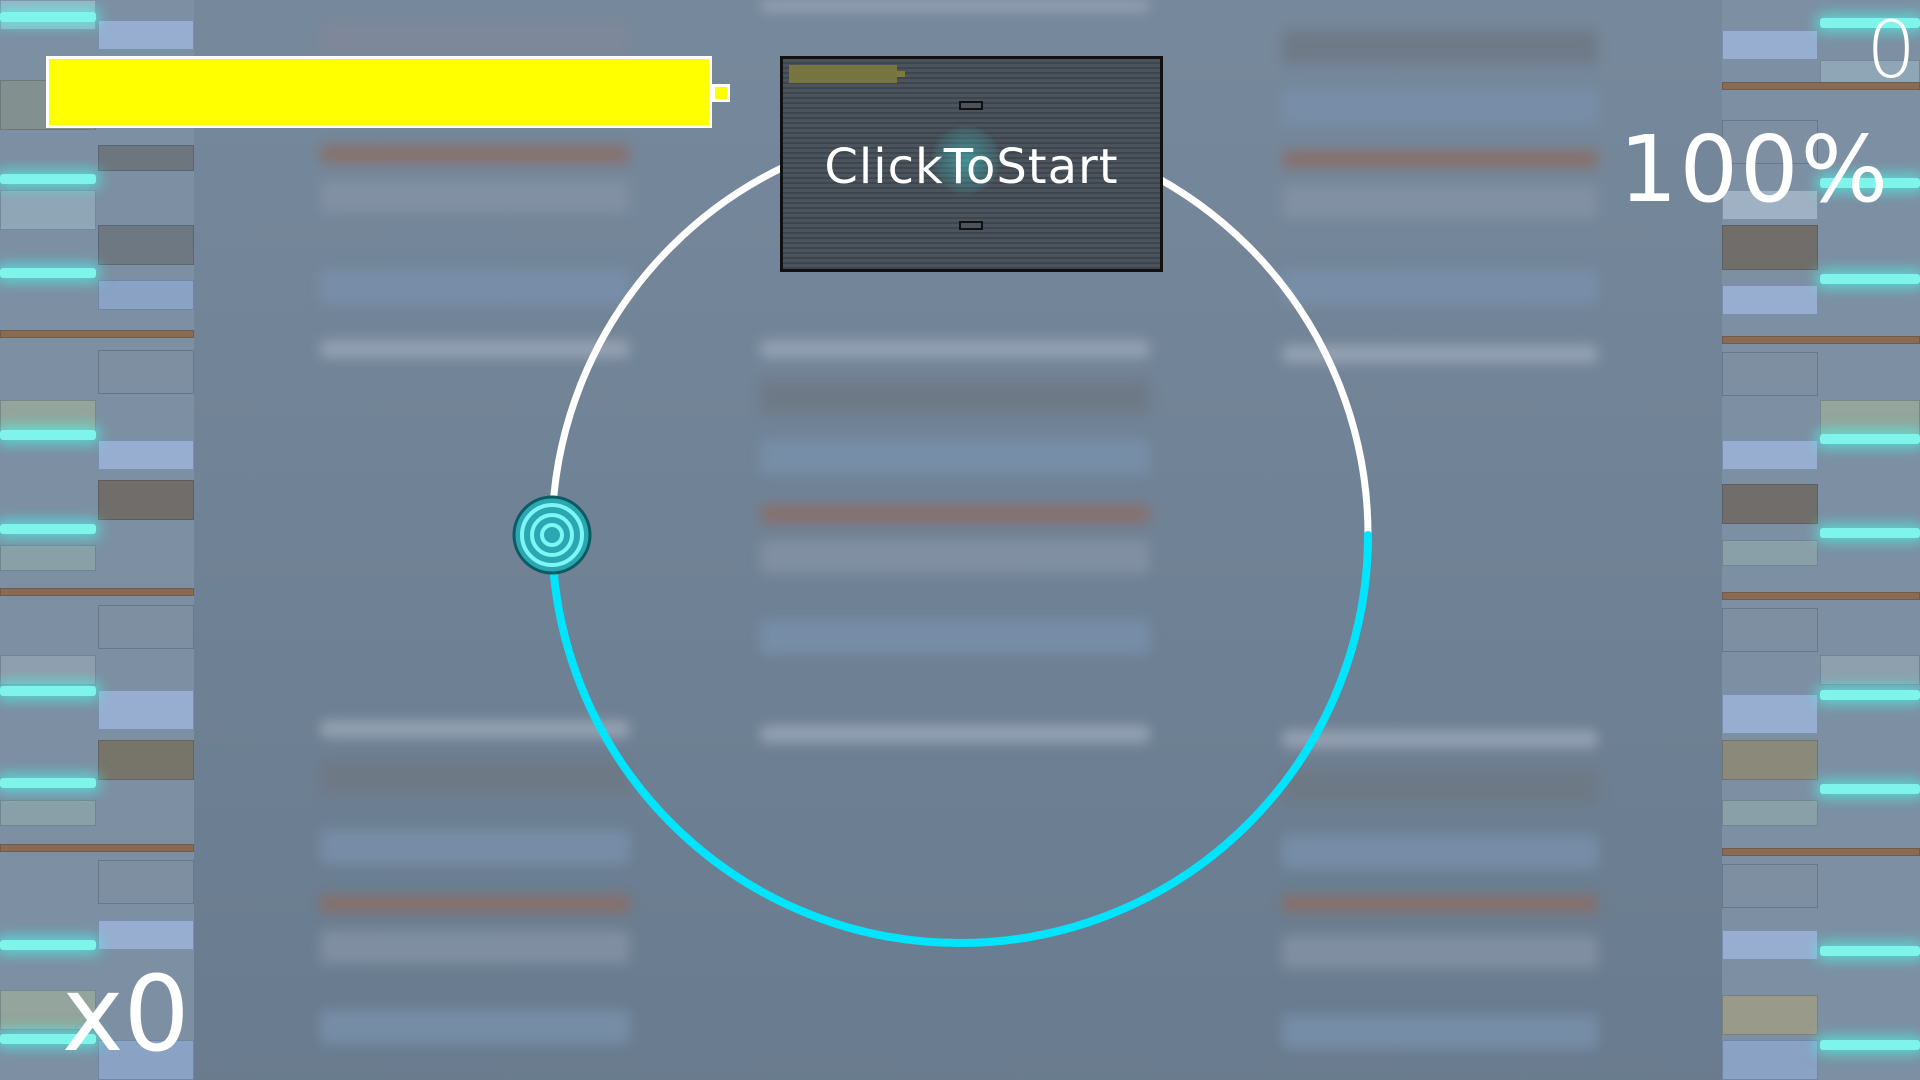 The image size is (1920, 1080). What do you see at coordinates (971, 167) in the screenshot?
I see `click-to-start-label: ClickToStart` at bounding box center [971, 167].